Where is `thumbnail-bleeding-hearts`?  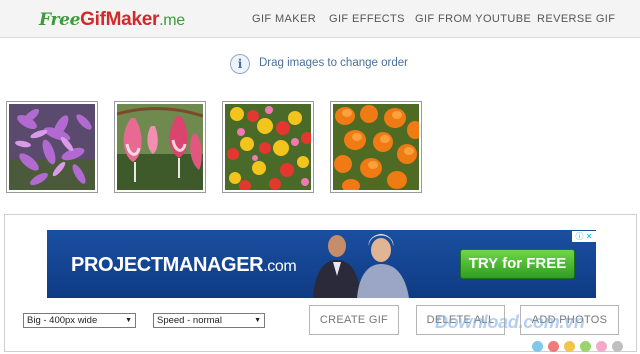 thumbnail-bleeding-hearts is located at coordinates (160, 147).